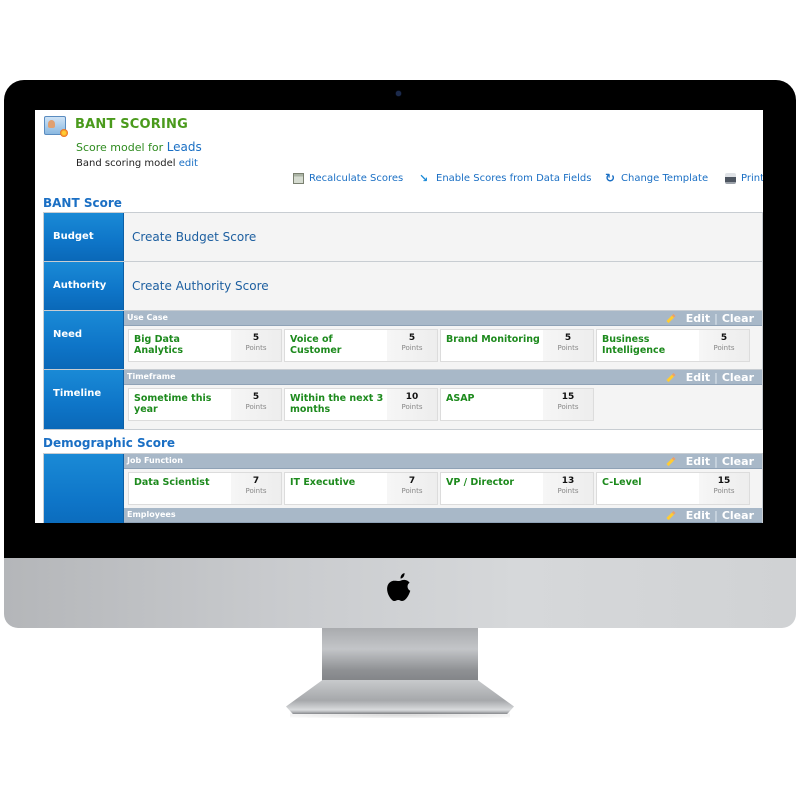  I want to click on score-card-brand-monitoring: Brand Monitoring 5 Points, so click(517, 345).